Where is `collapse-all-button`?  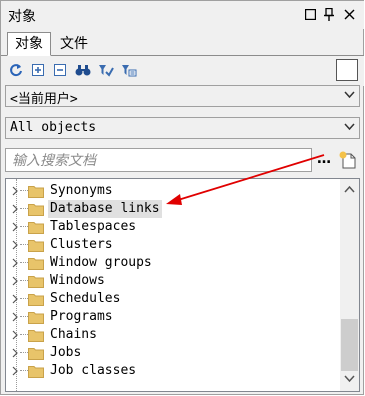 collapse-all-button is located at coordinates (60, 70).